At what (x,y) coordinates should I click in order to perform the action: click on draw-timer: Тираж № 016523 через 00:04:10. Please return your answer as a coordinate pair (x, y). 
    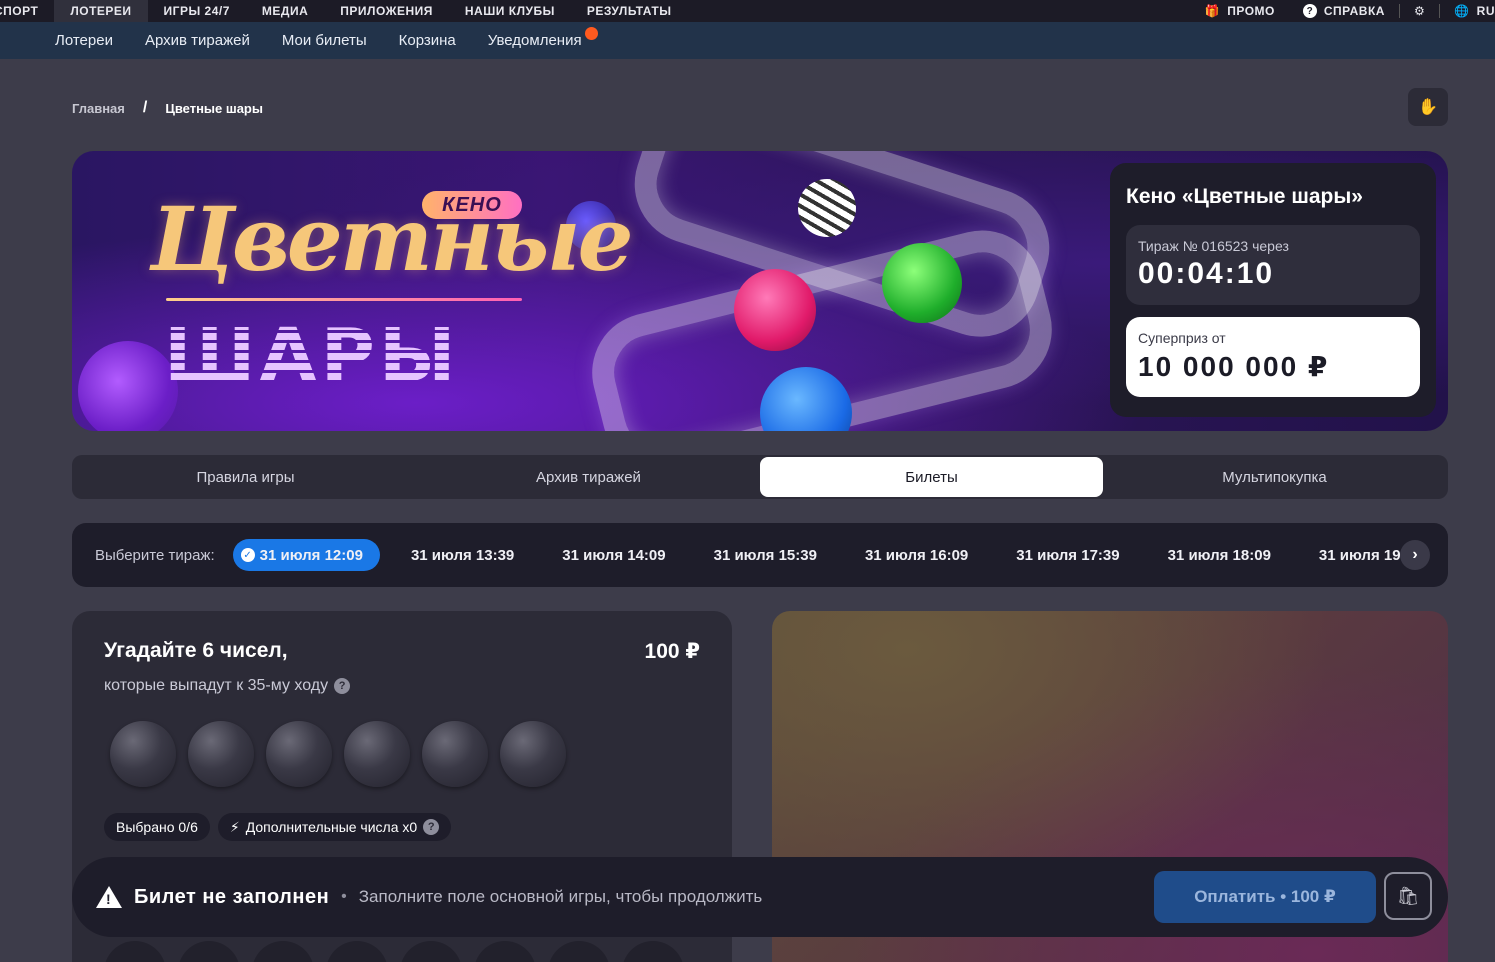
    Looking at the image, I should click on (1273, 265).